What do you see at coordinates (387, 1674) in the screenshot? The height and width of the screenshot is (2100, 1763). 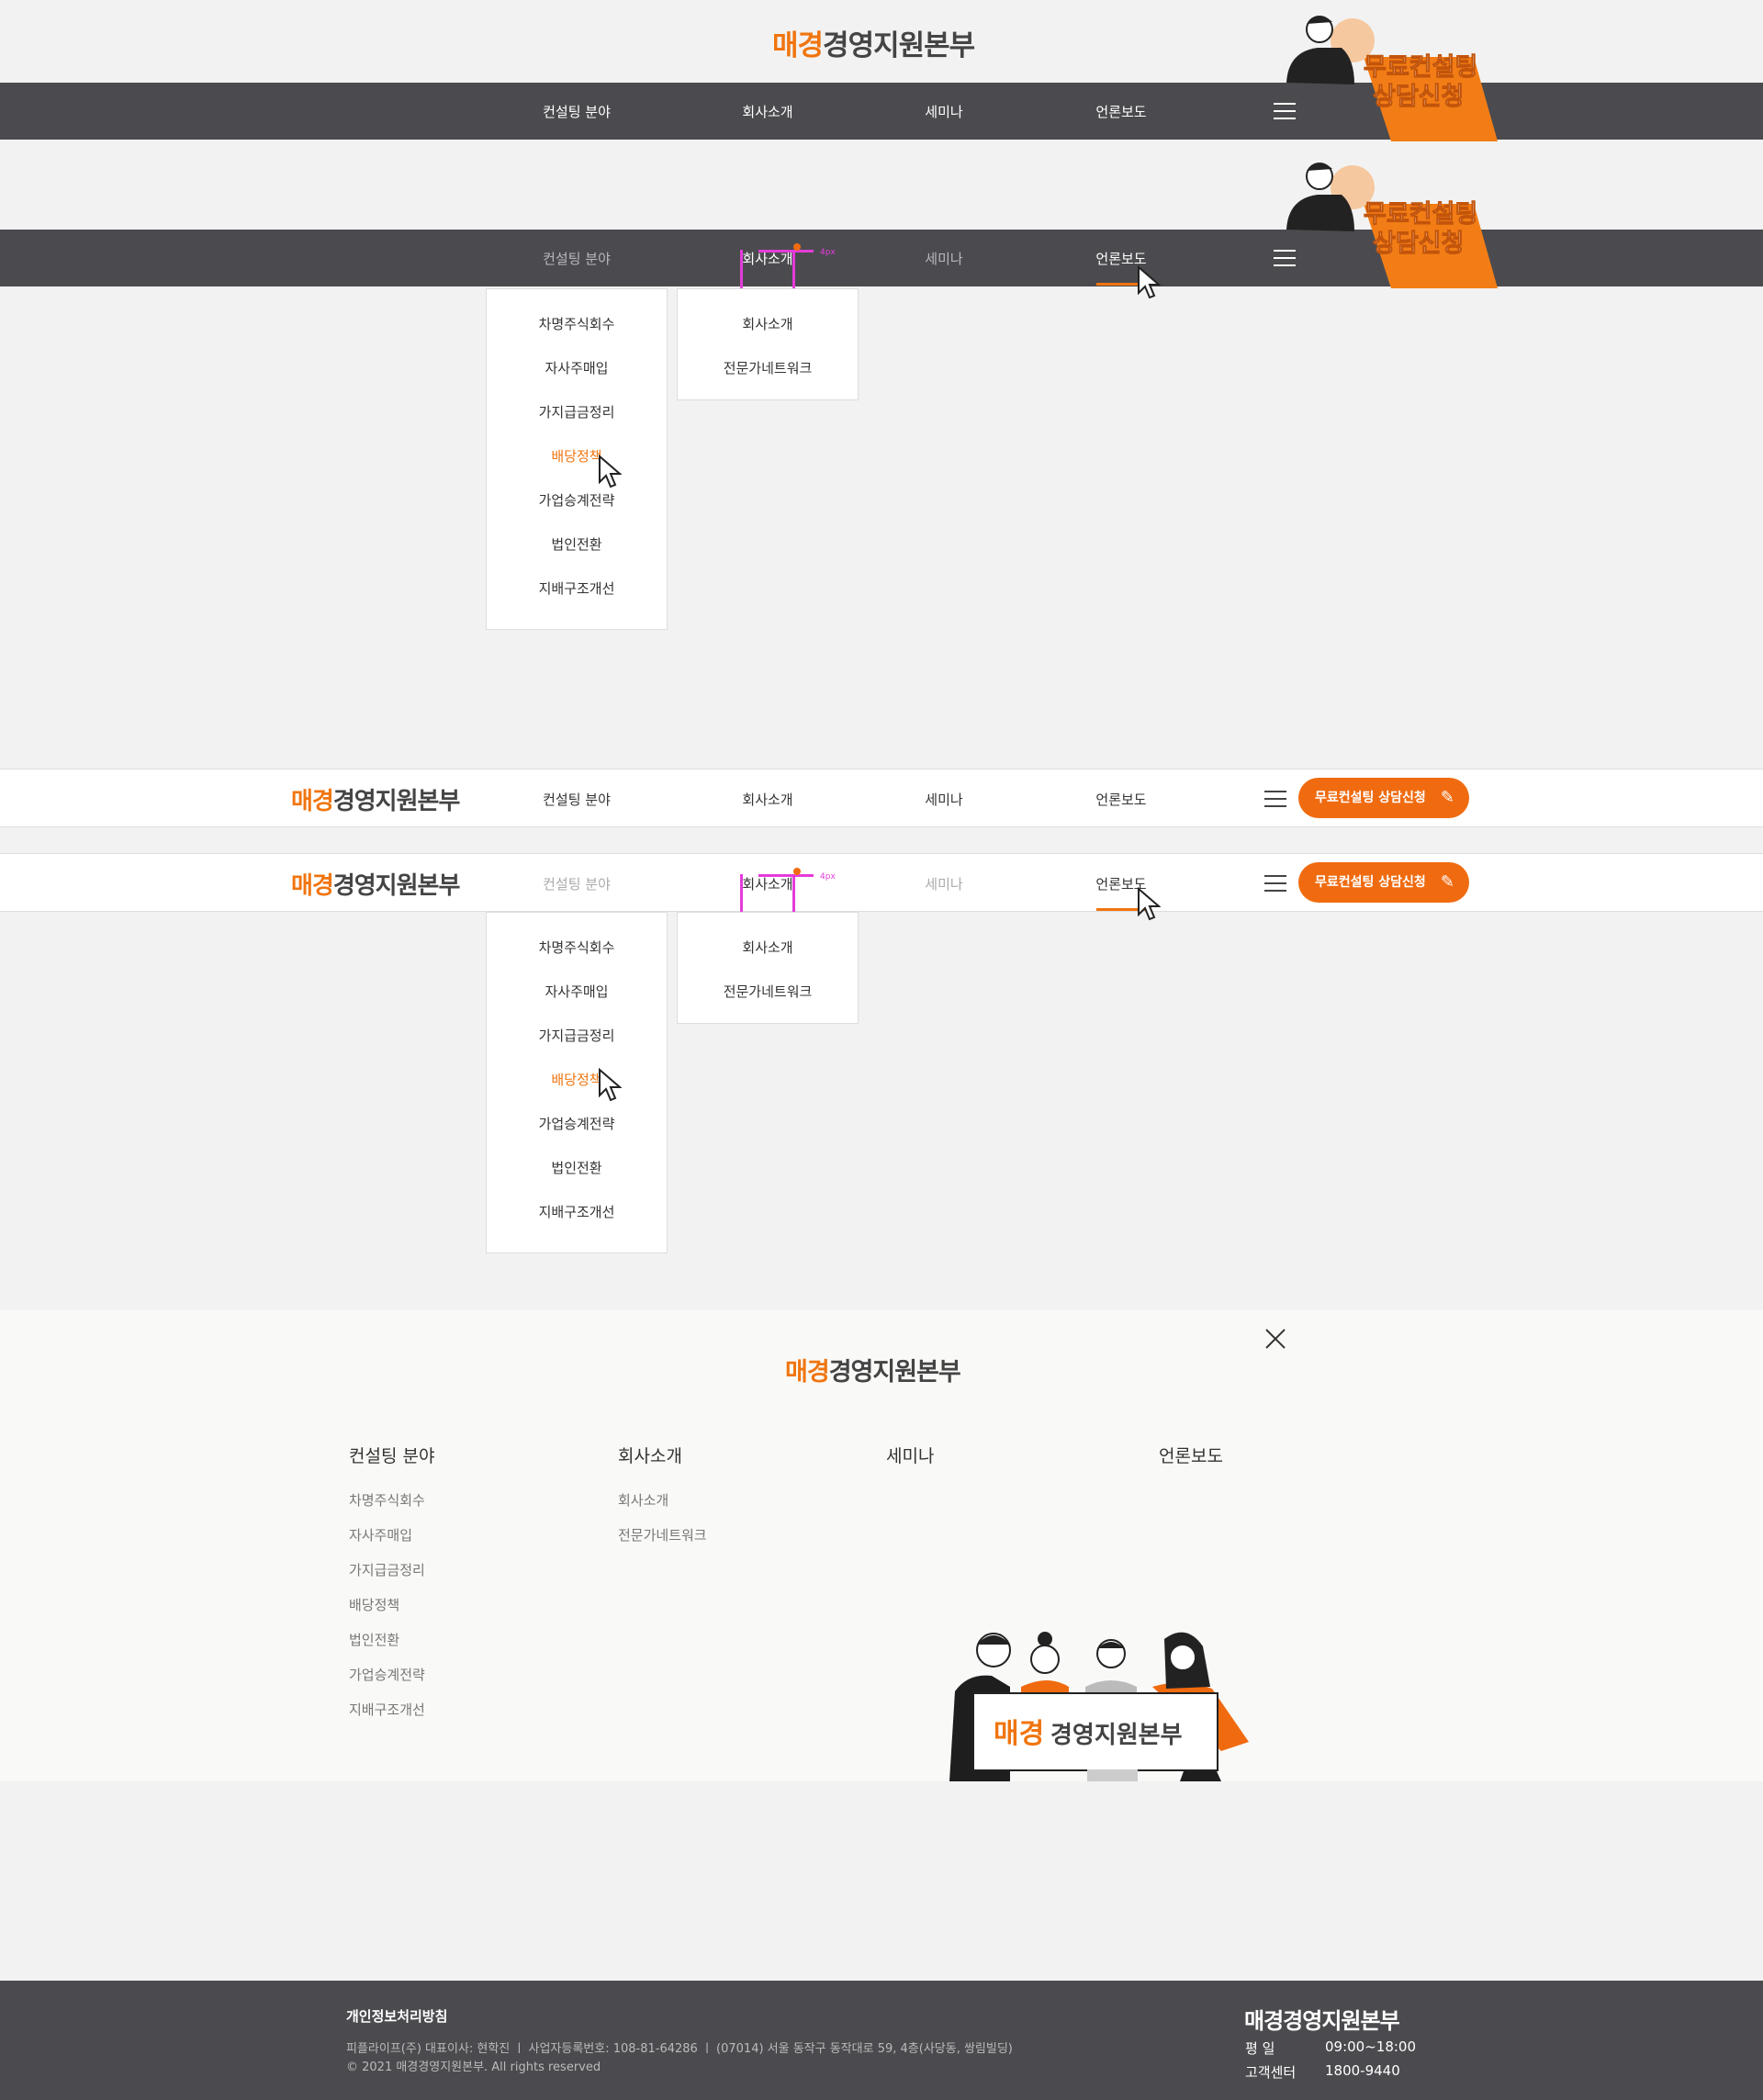 I see `sitemap-link: 가업승계전략` at bounding box center [387, 1674].